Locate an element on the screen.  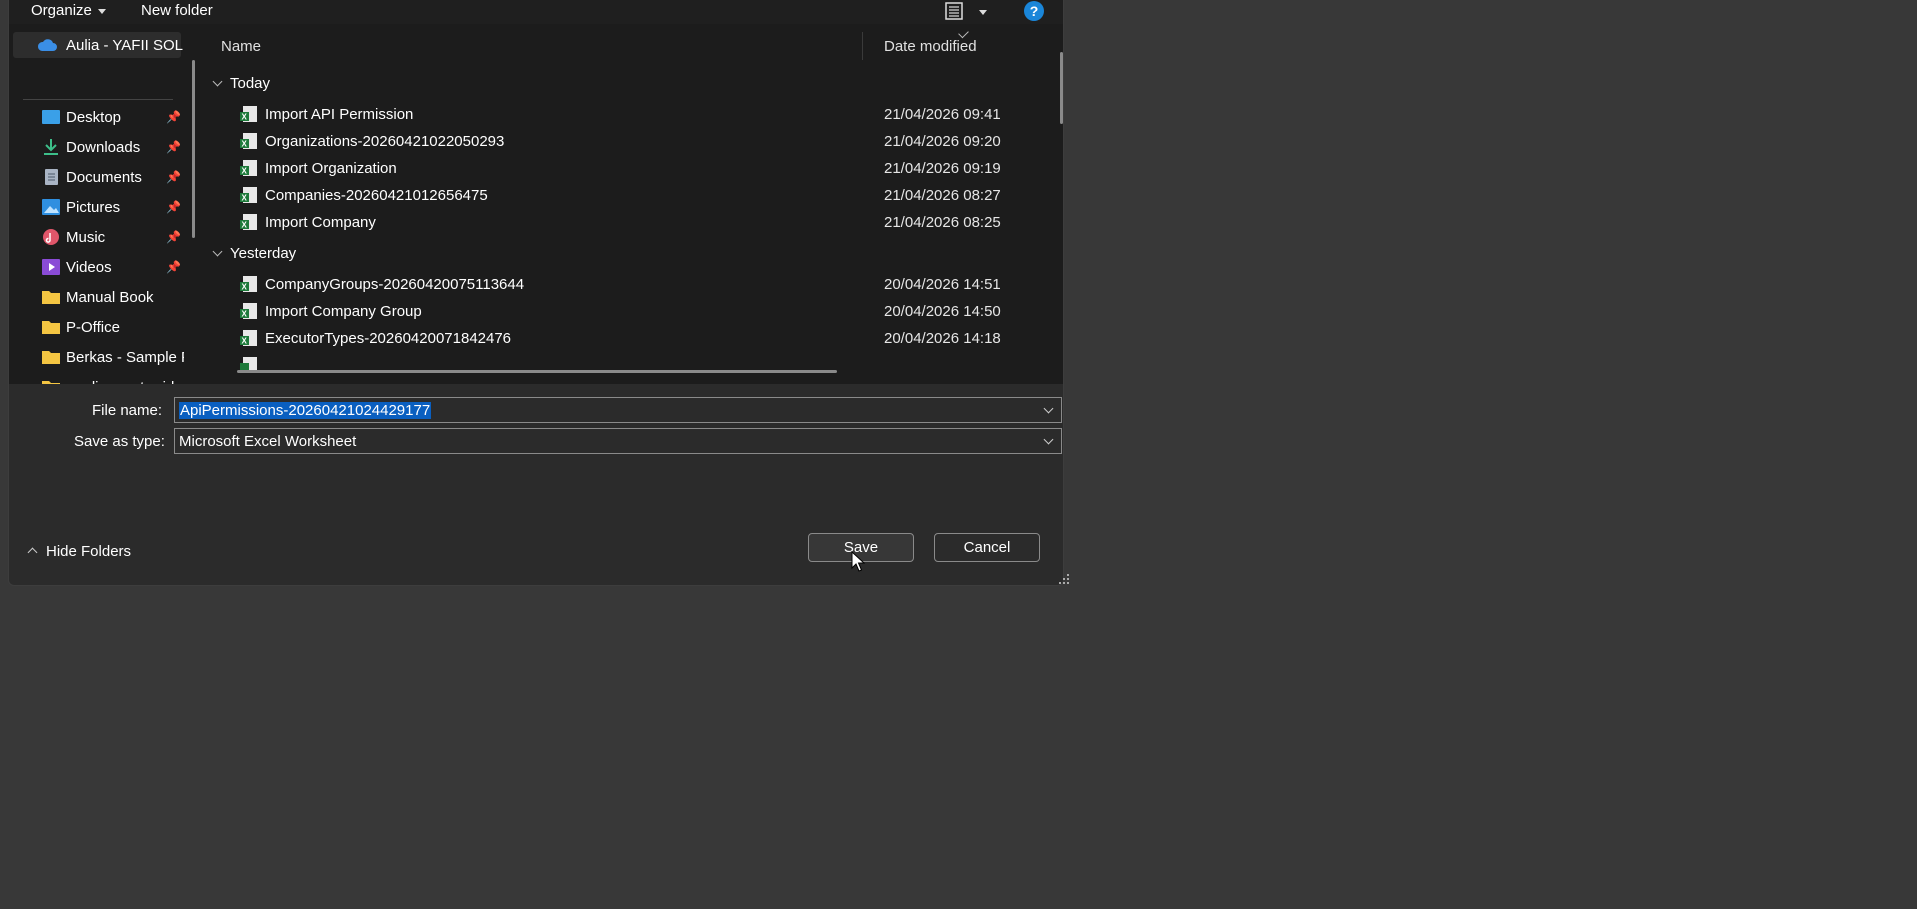
organize-label: Organize is located at coordinates (61, 10).